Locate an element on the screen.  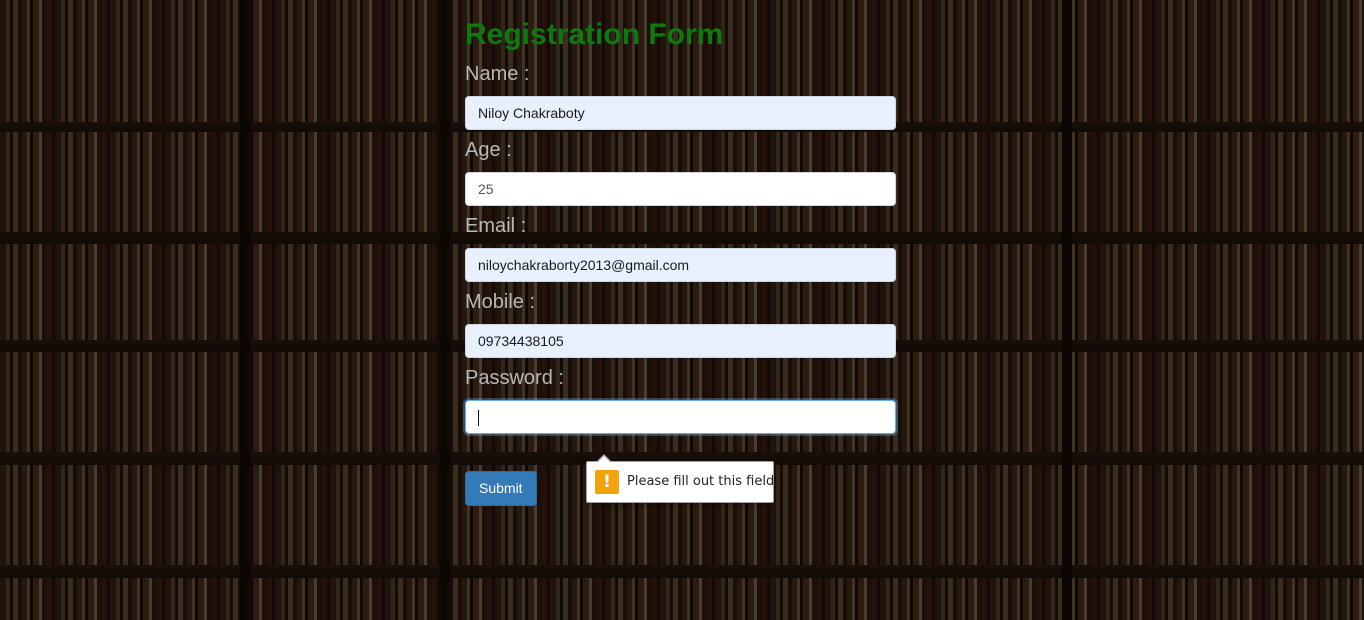
email-field-group: Email : is located at coordinates (680, 248).